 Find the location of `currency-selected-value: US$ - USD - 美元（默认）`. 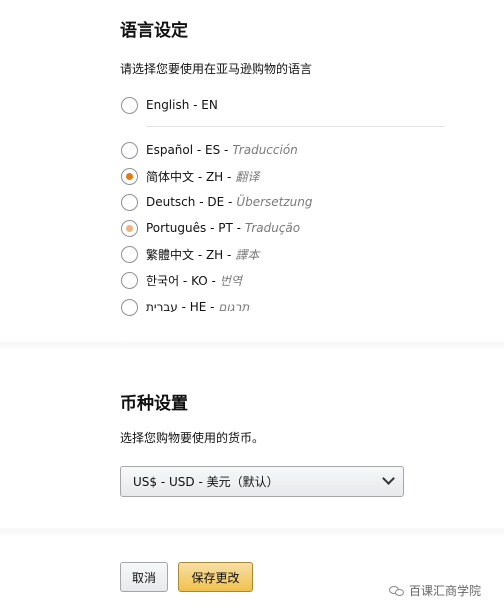

currency-selected-value: US$ - USD - 美元（默认） is located at coordinates (206, 482).